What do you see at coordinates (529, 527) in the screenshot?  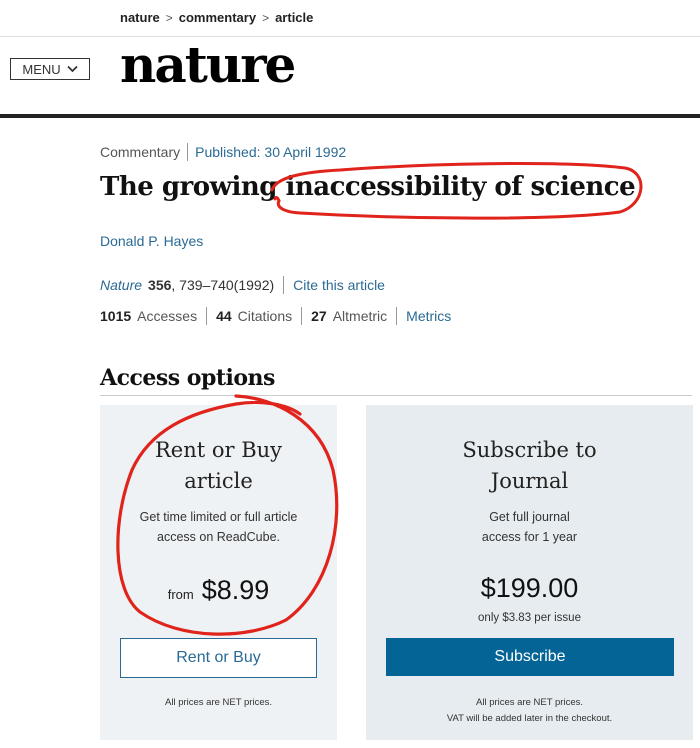 I see `subscribe-card-description: Get full journal access for 1 year` at bounding box center [529, 527].